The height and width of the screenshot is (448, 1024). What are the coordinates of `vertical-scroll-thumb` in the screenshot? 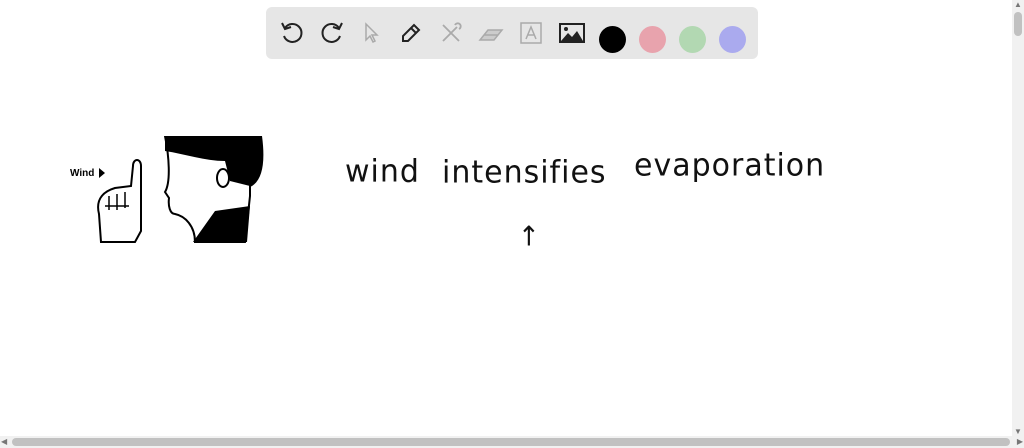 It's located at (1018, 24).